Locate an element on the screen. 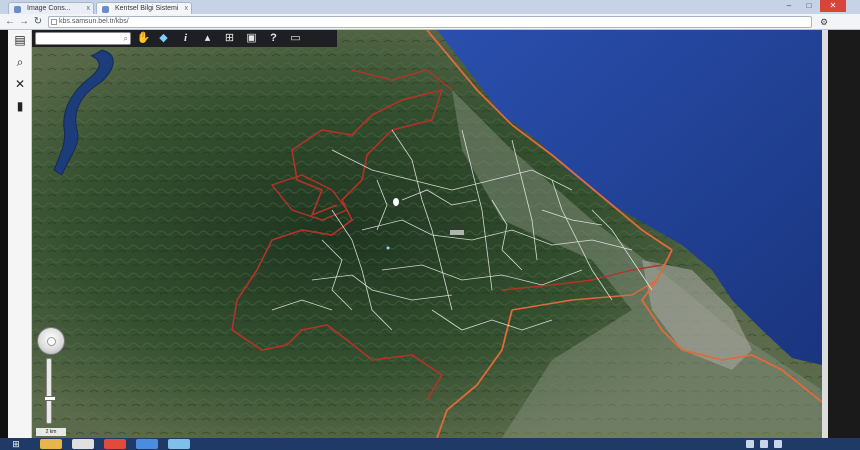 This screenshot has width=860, height=450. tab-image: Image Cons... x is located at coordinates (51, 8).